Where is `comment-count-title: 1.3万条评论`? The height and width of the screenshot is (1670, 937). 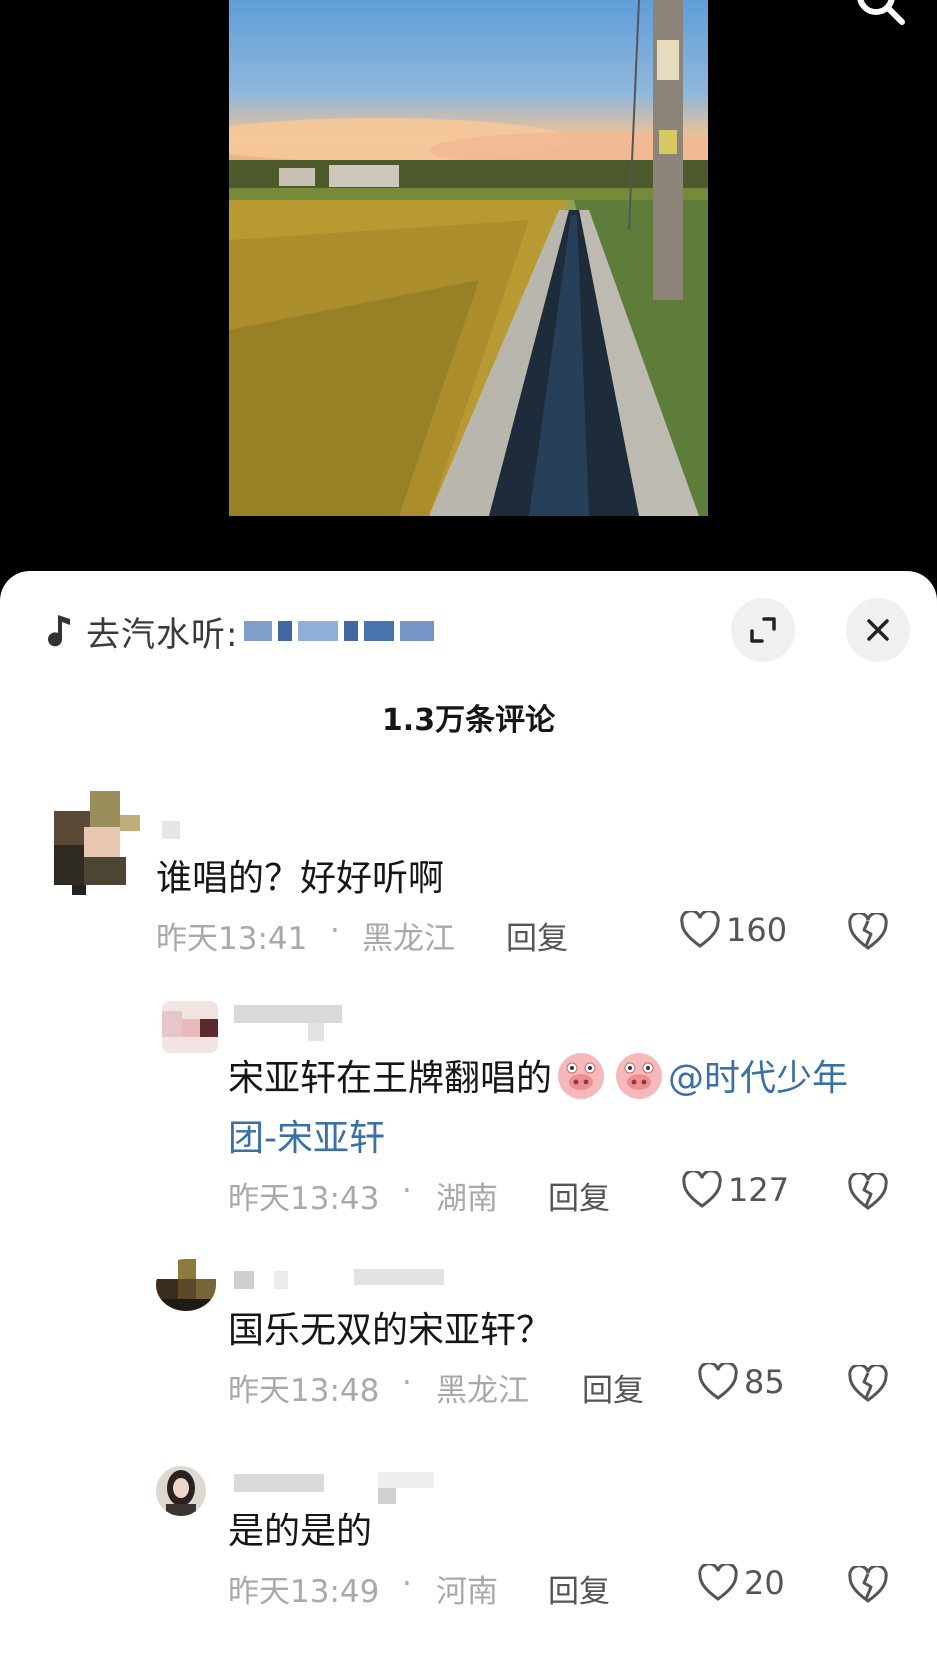
comment-count-title: 1.3万条评论 is located at coordinates (468, 720).